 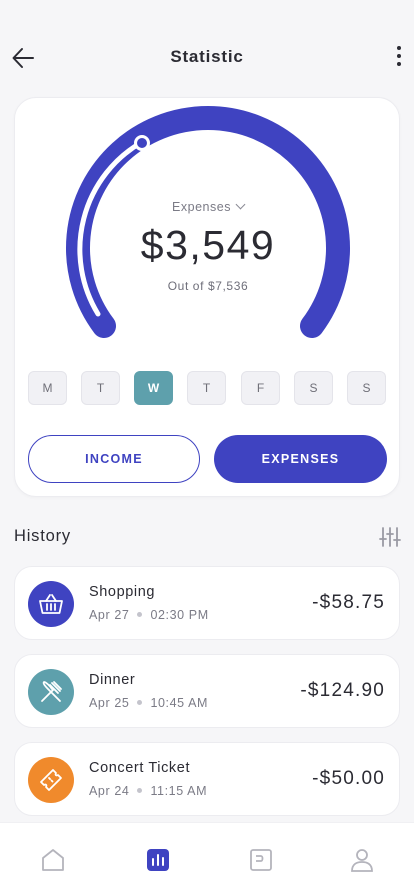 I want to click on transaction-item: Shopping Apr 27 02:30 PM -$58.75, so click(x=207, y=603).